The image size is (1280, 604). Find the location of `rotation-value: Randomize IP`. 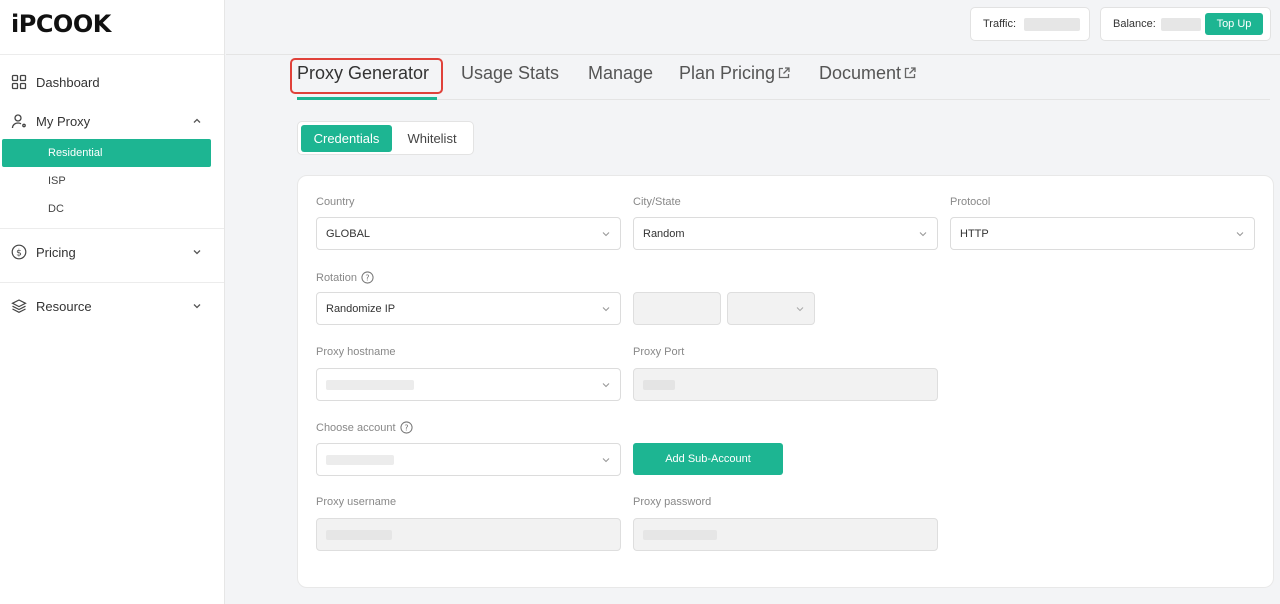

rotation-value: Randomize IP is located at coordinates (361, 308).